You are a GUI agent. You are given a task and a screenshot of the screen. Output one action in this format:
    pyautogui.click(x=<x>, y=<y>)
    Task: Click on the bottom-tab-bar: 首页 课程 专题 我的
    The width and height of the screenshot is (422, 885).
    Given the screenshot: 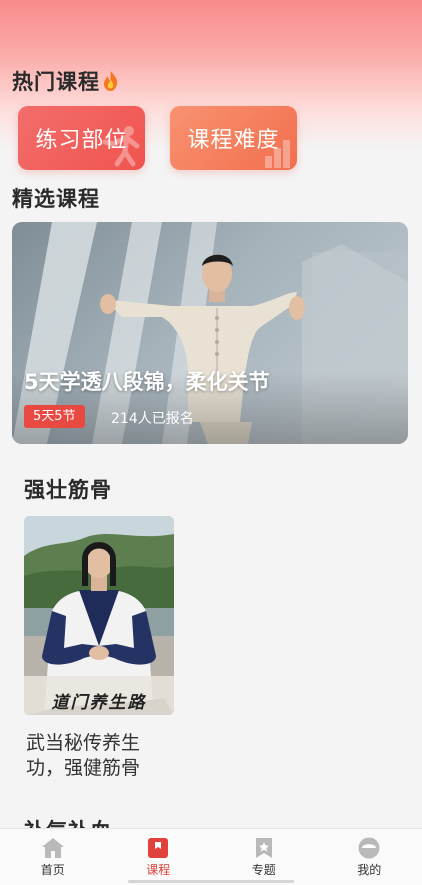 What is the action you would take?
    pyautogui.click(x=211, y=856)
    